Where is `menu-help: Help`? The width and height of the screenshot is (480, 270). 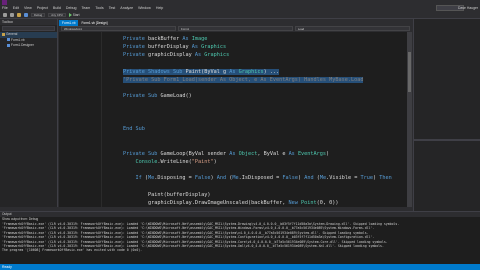 menu-help: Help is located at coordinates (159, 8).